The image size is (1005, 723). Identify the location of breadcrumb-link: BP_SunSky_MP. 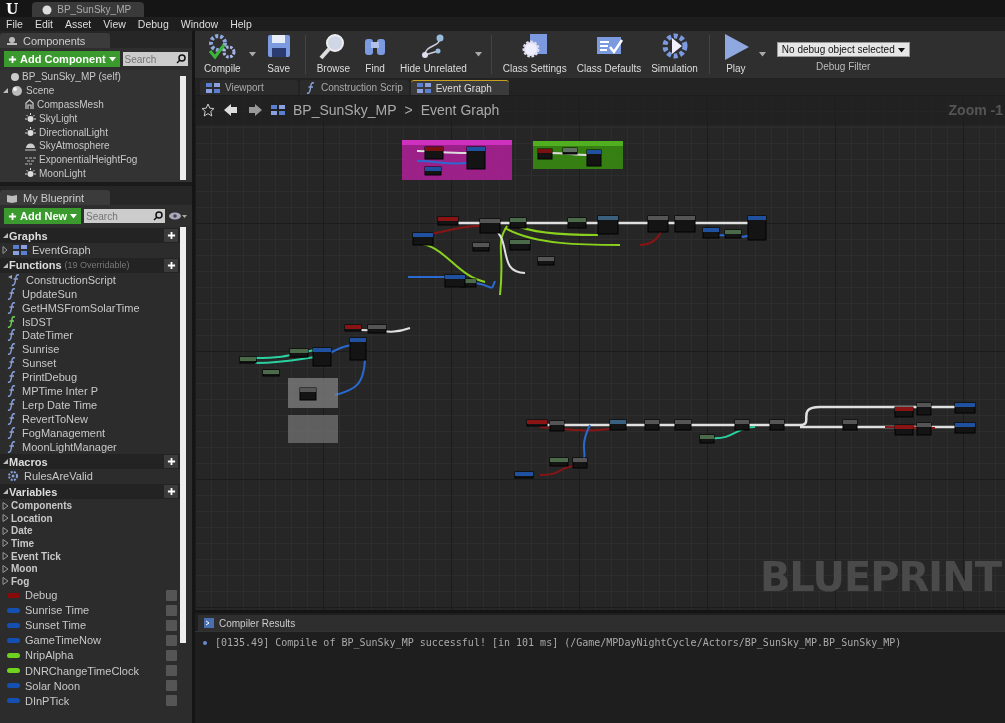
(345, 110).